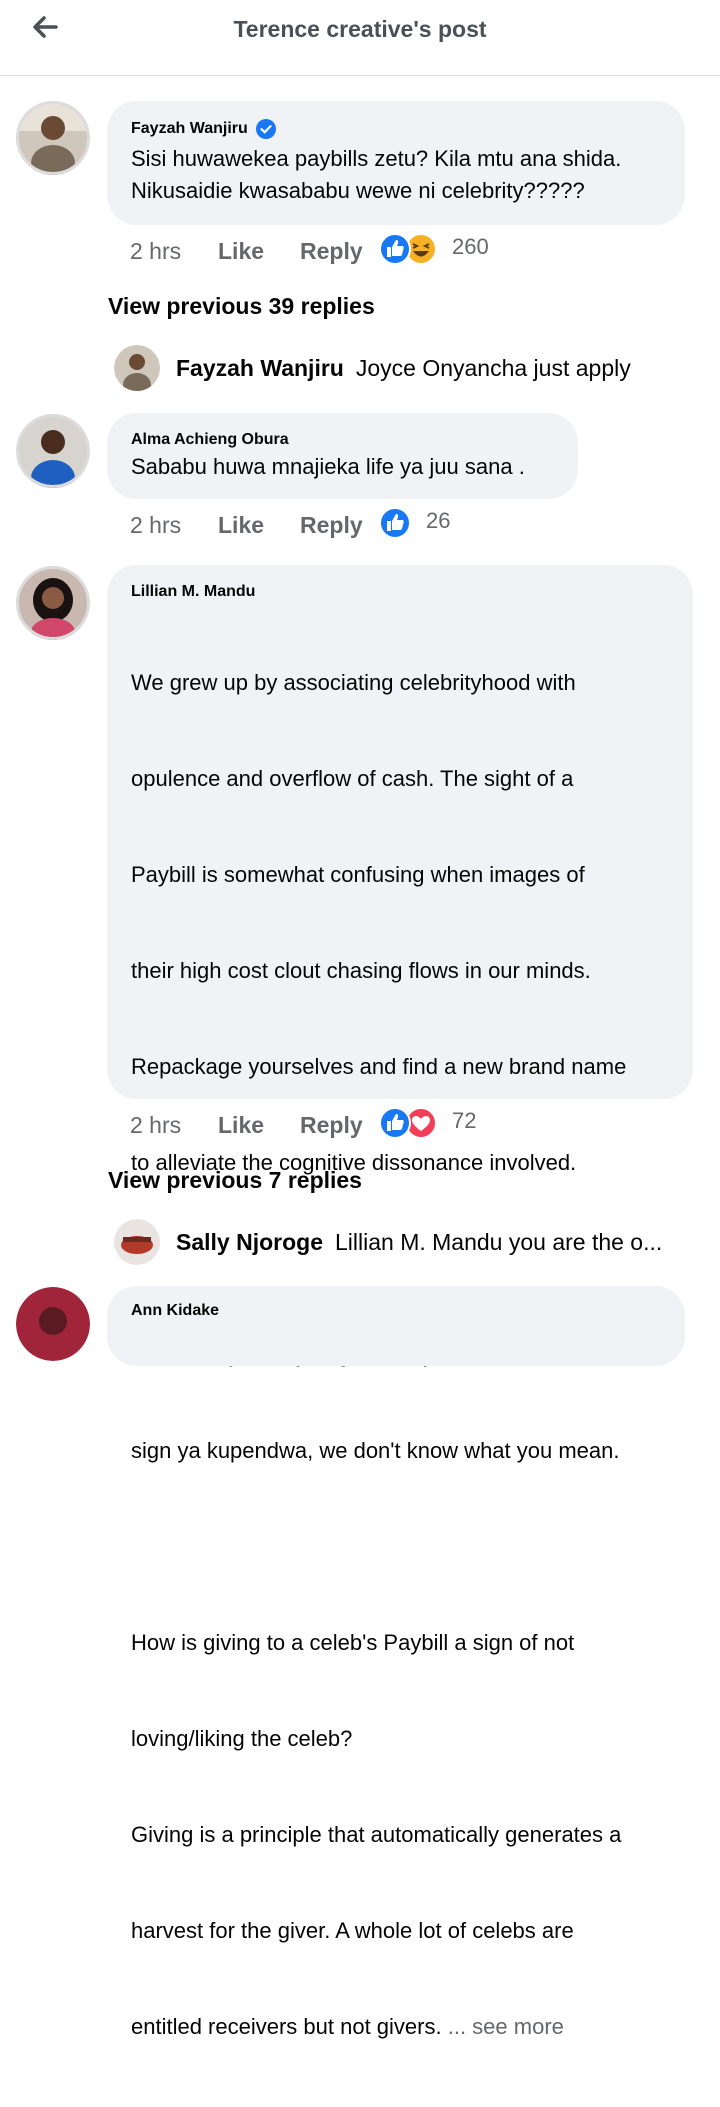 This screenshot has height=2107, width=720. I want to click on top-bar: Terence creative's post, so click(360, 38).